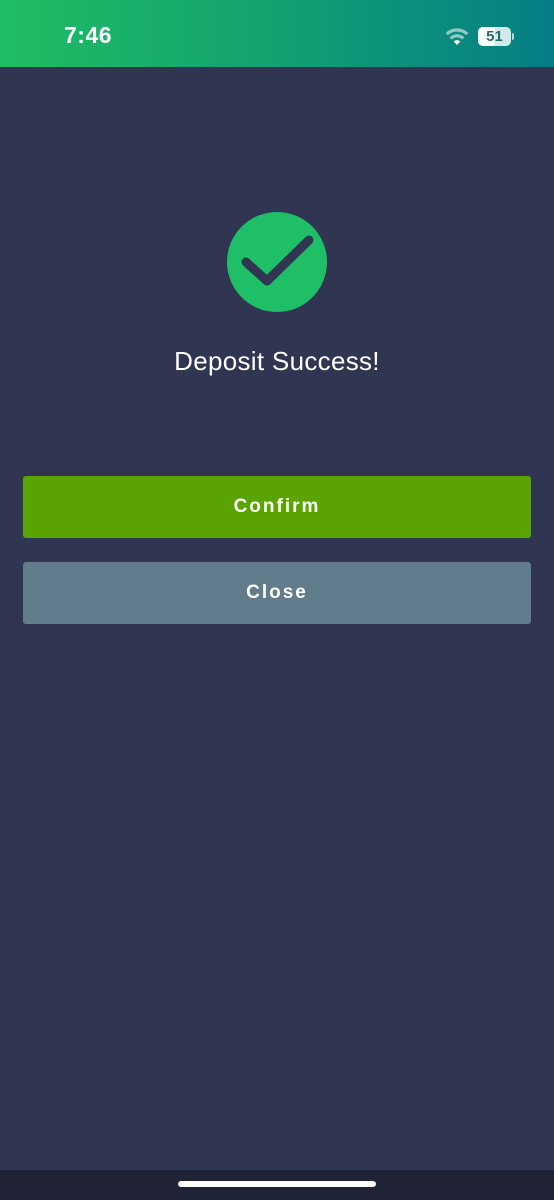  I want to click on close-button: Close, so click(277, 593).